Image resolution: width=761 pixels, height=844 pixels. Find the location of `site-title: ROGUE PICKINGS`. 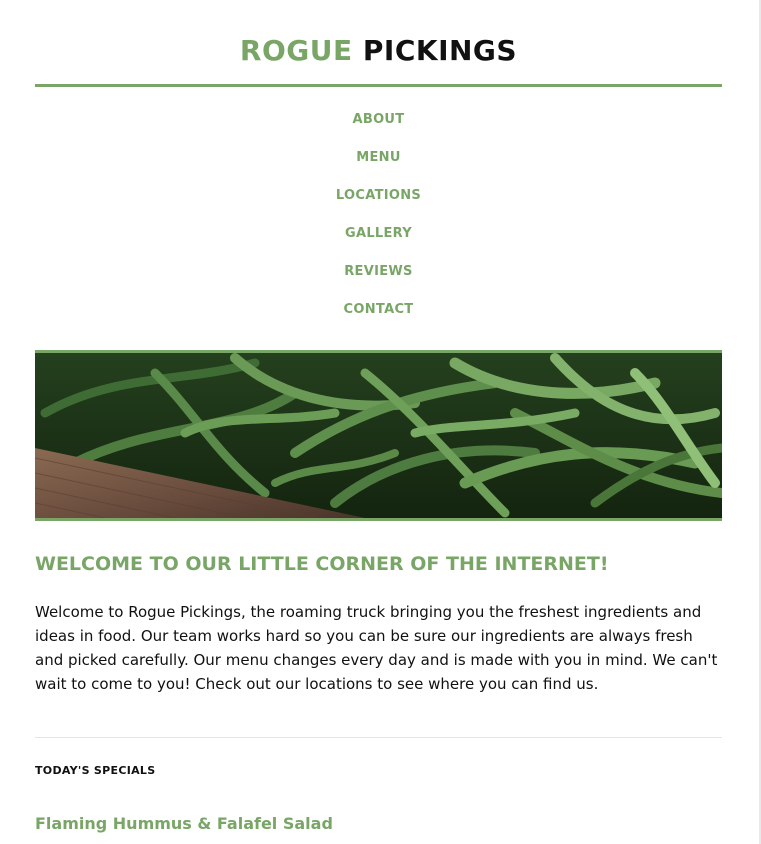

site-title: ROGUE PICKINGS is located at coordinates (378, 36).